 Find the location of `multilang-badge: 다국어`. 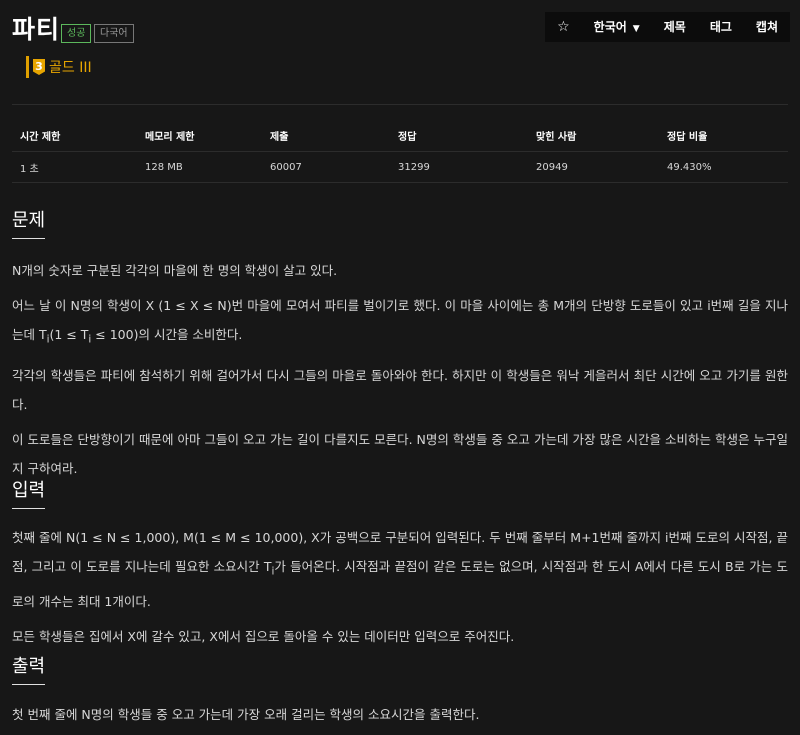

multilang-badge: 다국어 is located at coordinates (114, 33).